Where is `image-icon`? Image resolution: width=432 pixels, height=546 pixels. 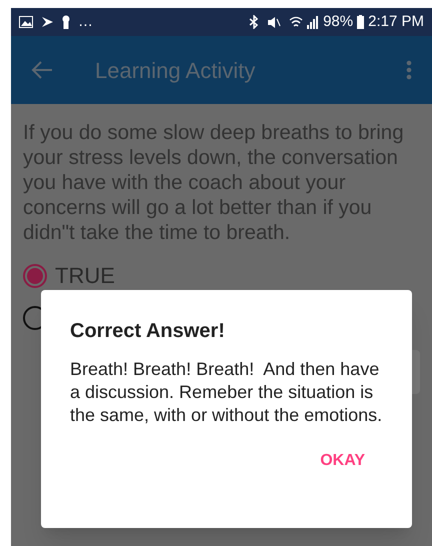
image-icon is located at coordinates (26, 22).